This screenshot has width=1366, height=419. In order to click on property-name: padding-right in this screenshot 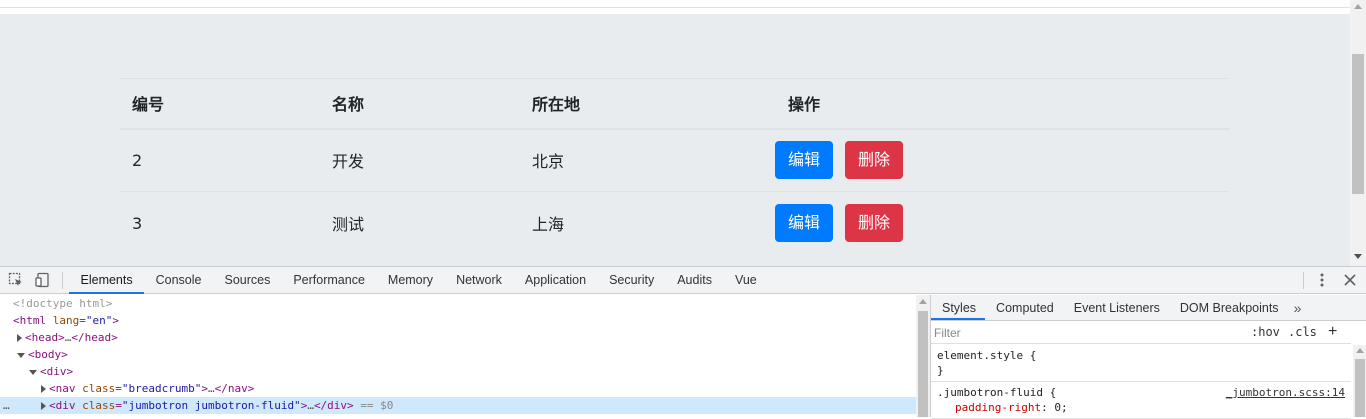, I will do `click(998, 407)`.